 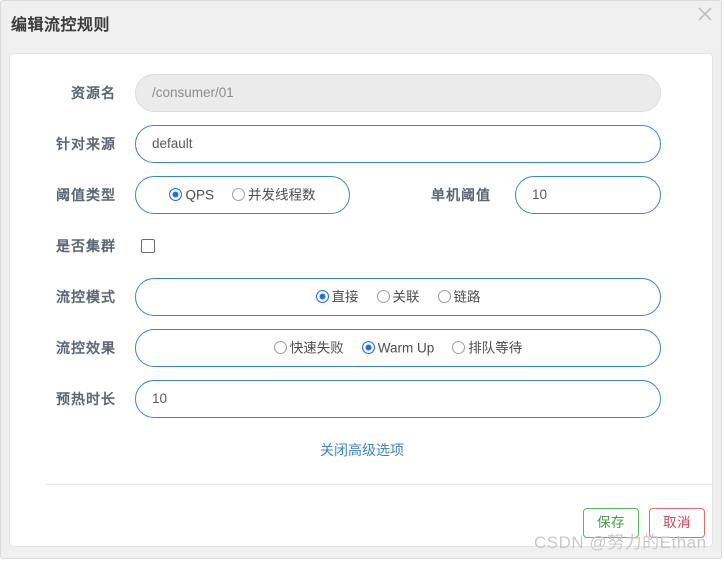 I want to click on dialog-title: 编辑流控规则, so click(x=61, y=25).